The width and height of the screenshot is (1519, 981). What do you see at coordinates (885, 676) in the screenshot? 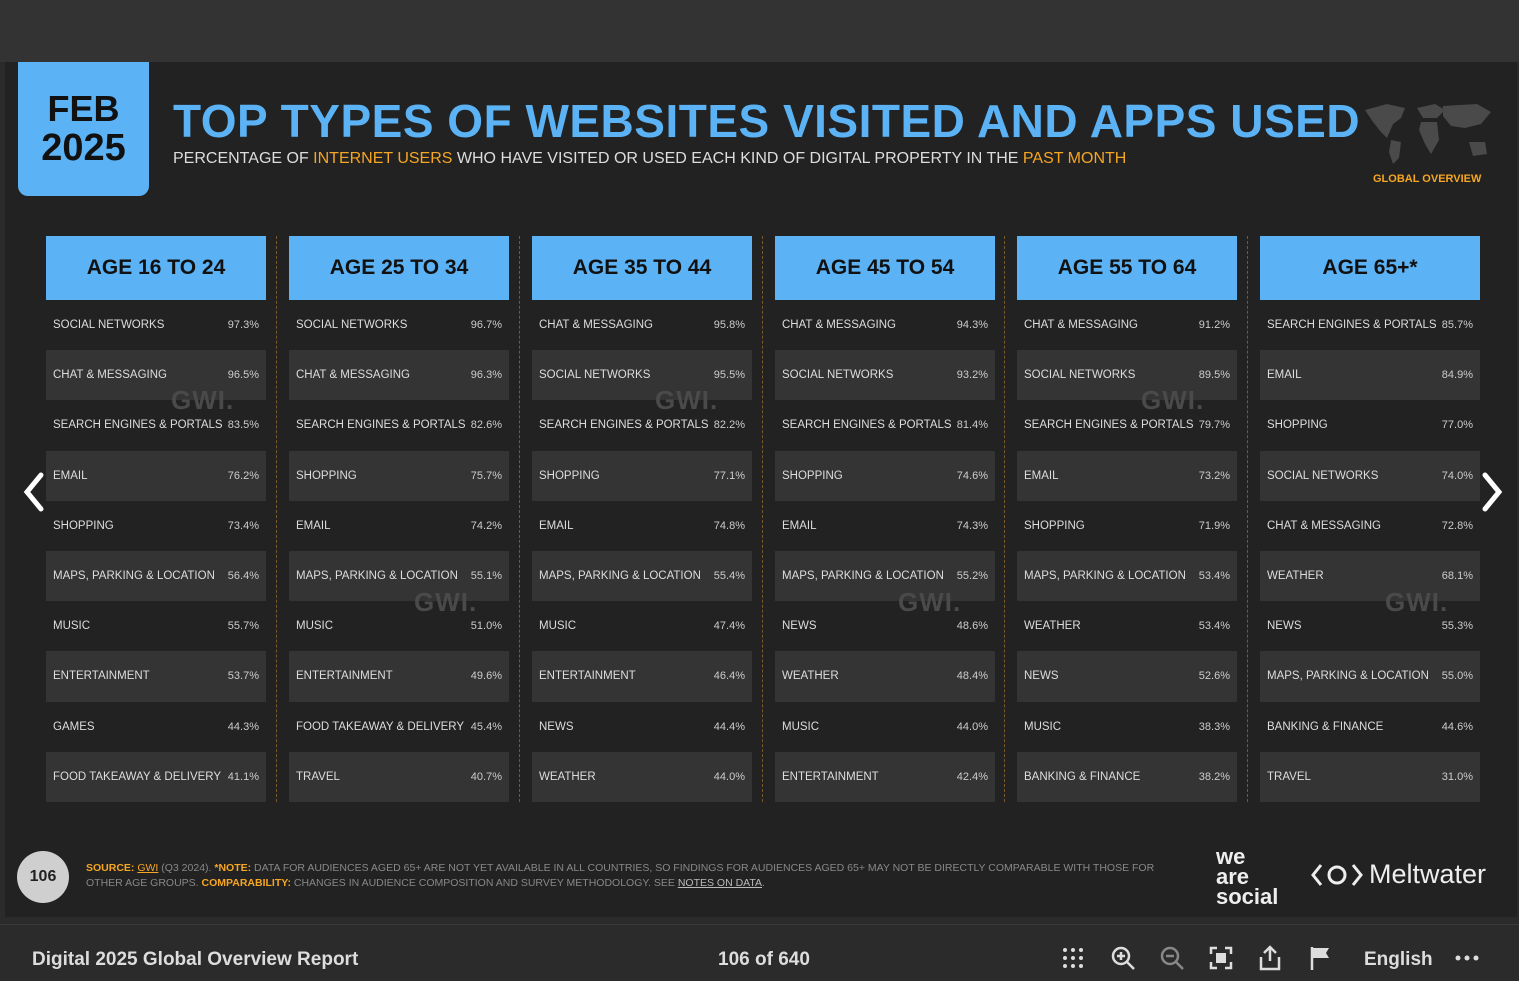
I see `table-row: WEATHER 48.4%` at bounding box center [885, 676].